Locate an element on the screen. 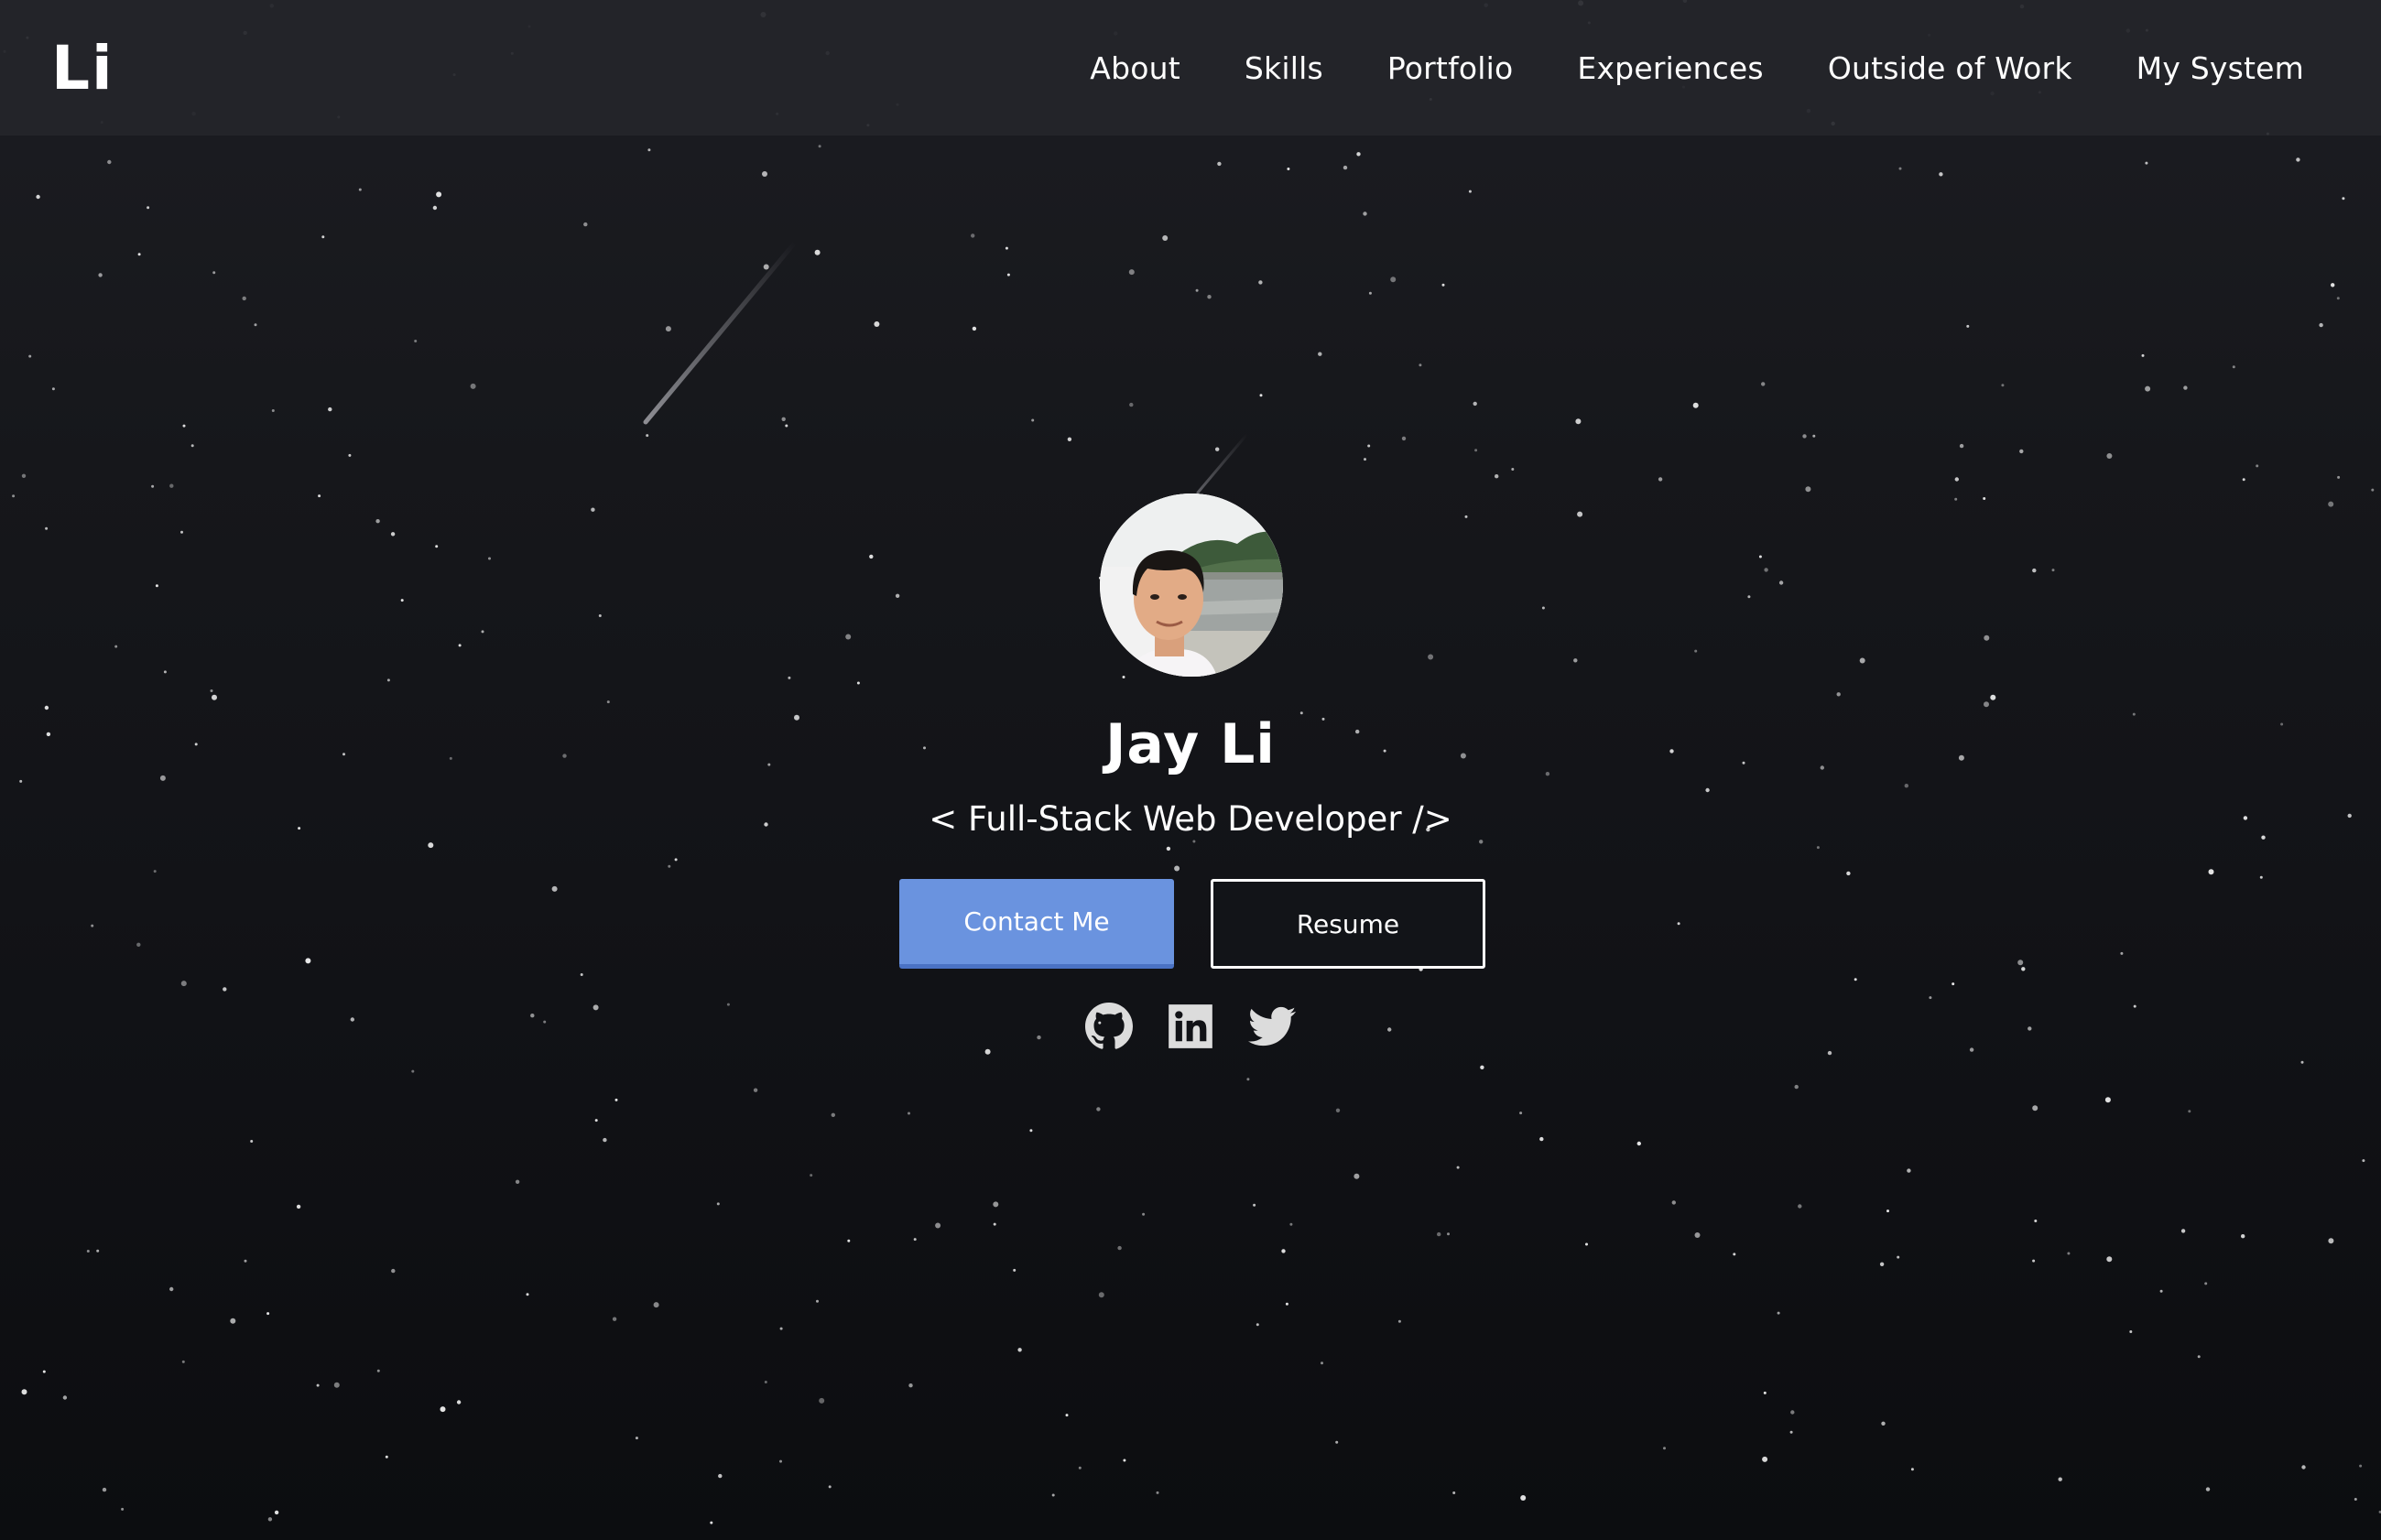 The image size is (2381, 1540). github-link is located at coordinates (1109, 1026).